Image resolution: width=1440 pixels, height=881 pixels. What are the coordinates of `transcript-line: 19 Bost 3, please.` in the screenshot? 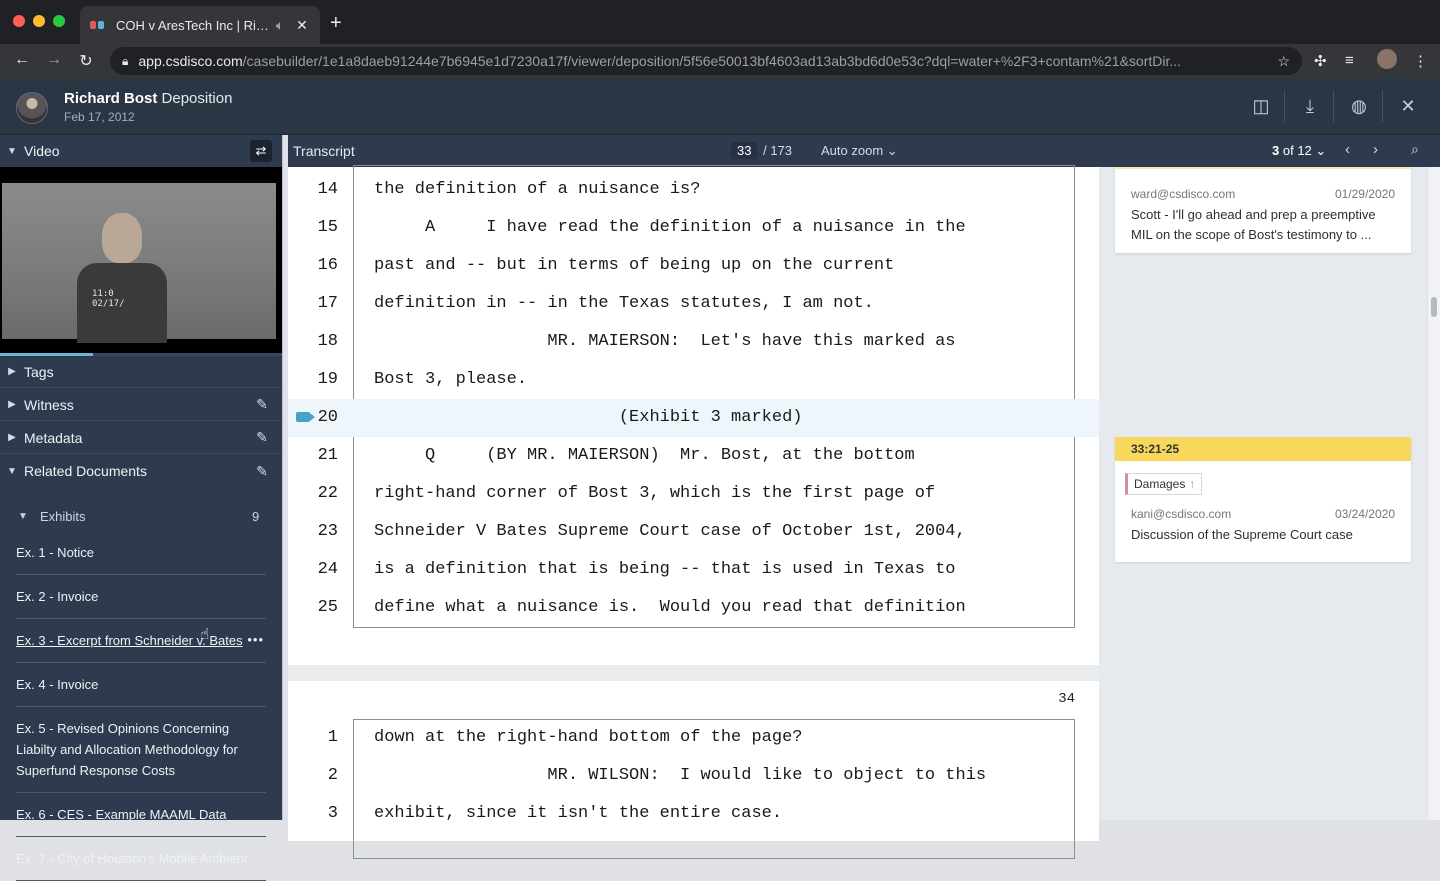 It's located at (693, 380).